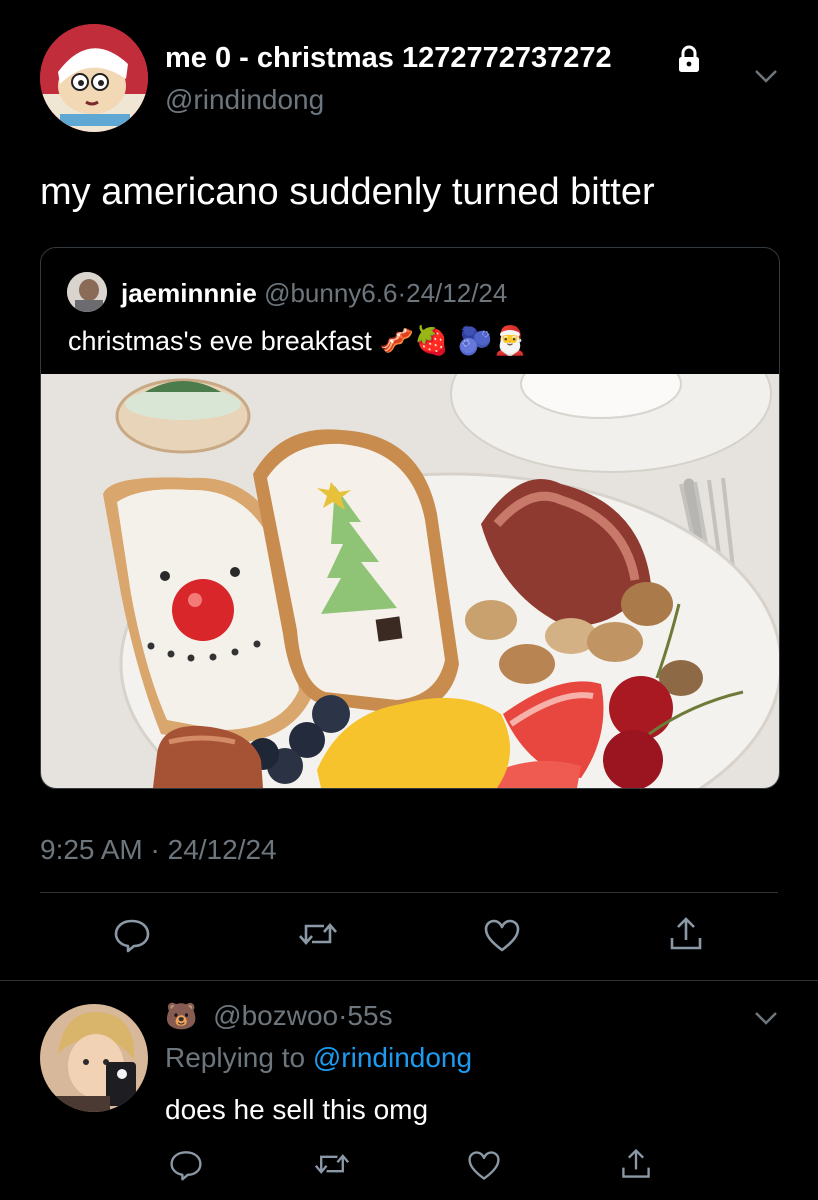  I want to click on reply-handle: @bozwoo, so click(275, 1015).